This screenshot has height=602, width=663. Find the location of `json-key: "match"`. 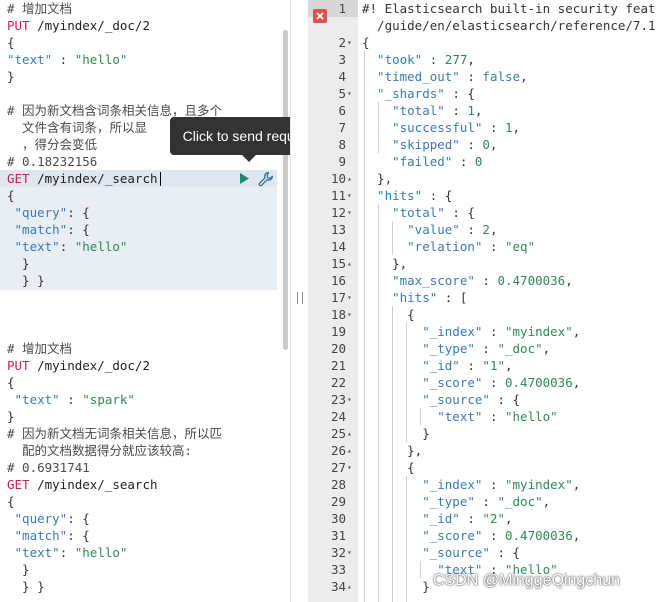

json-key: "match" is located at coordinates (37, 535).